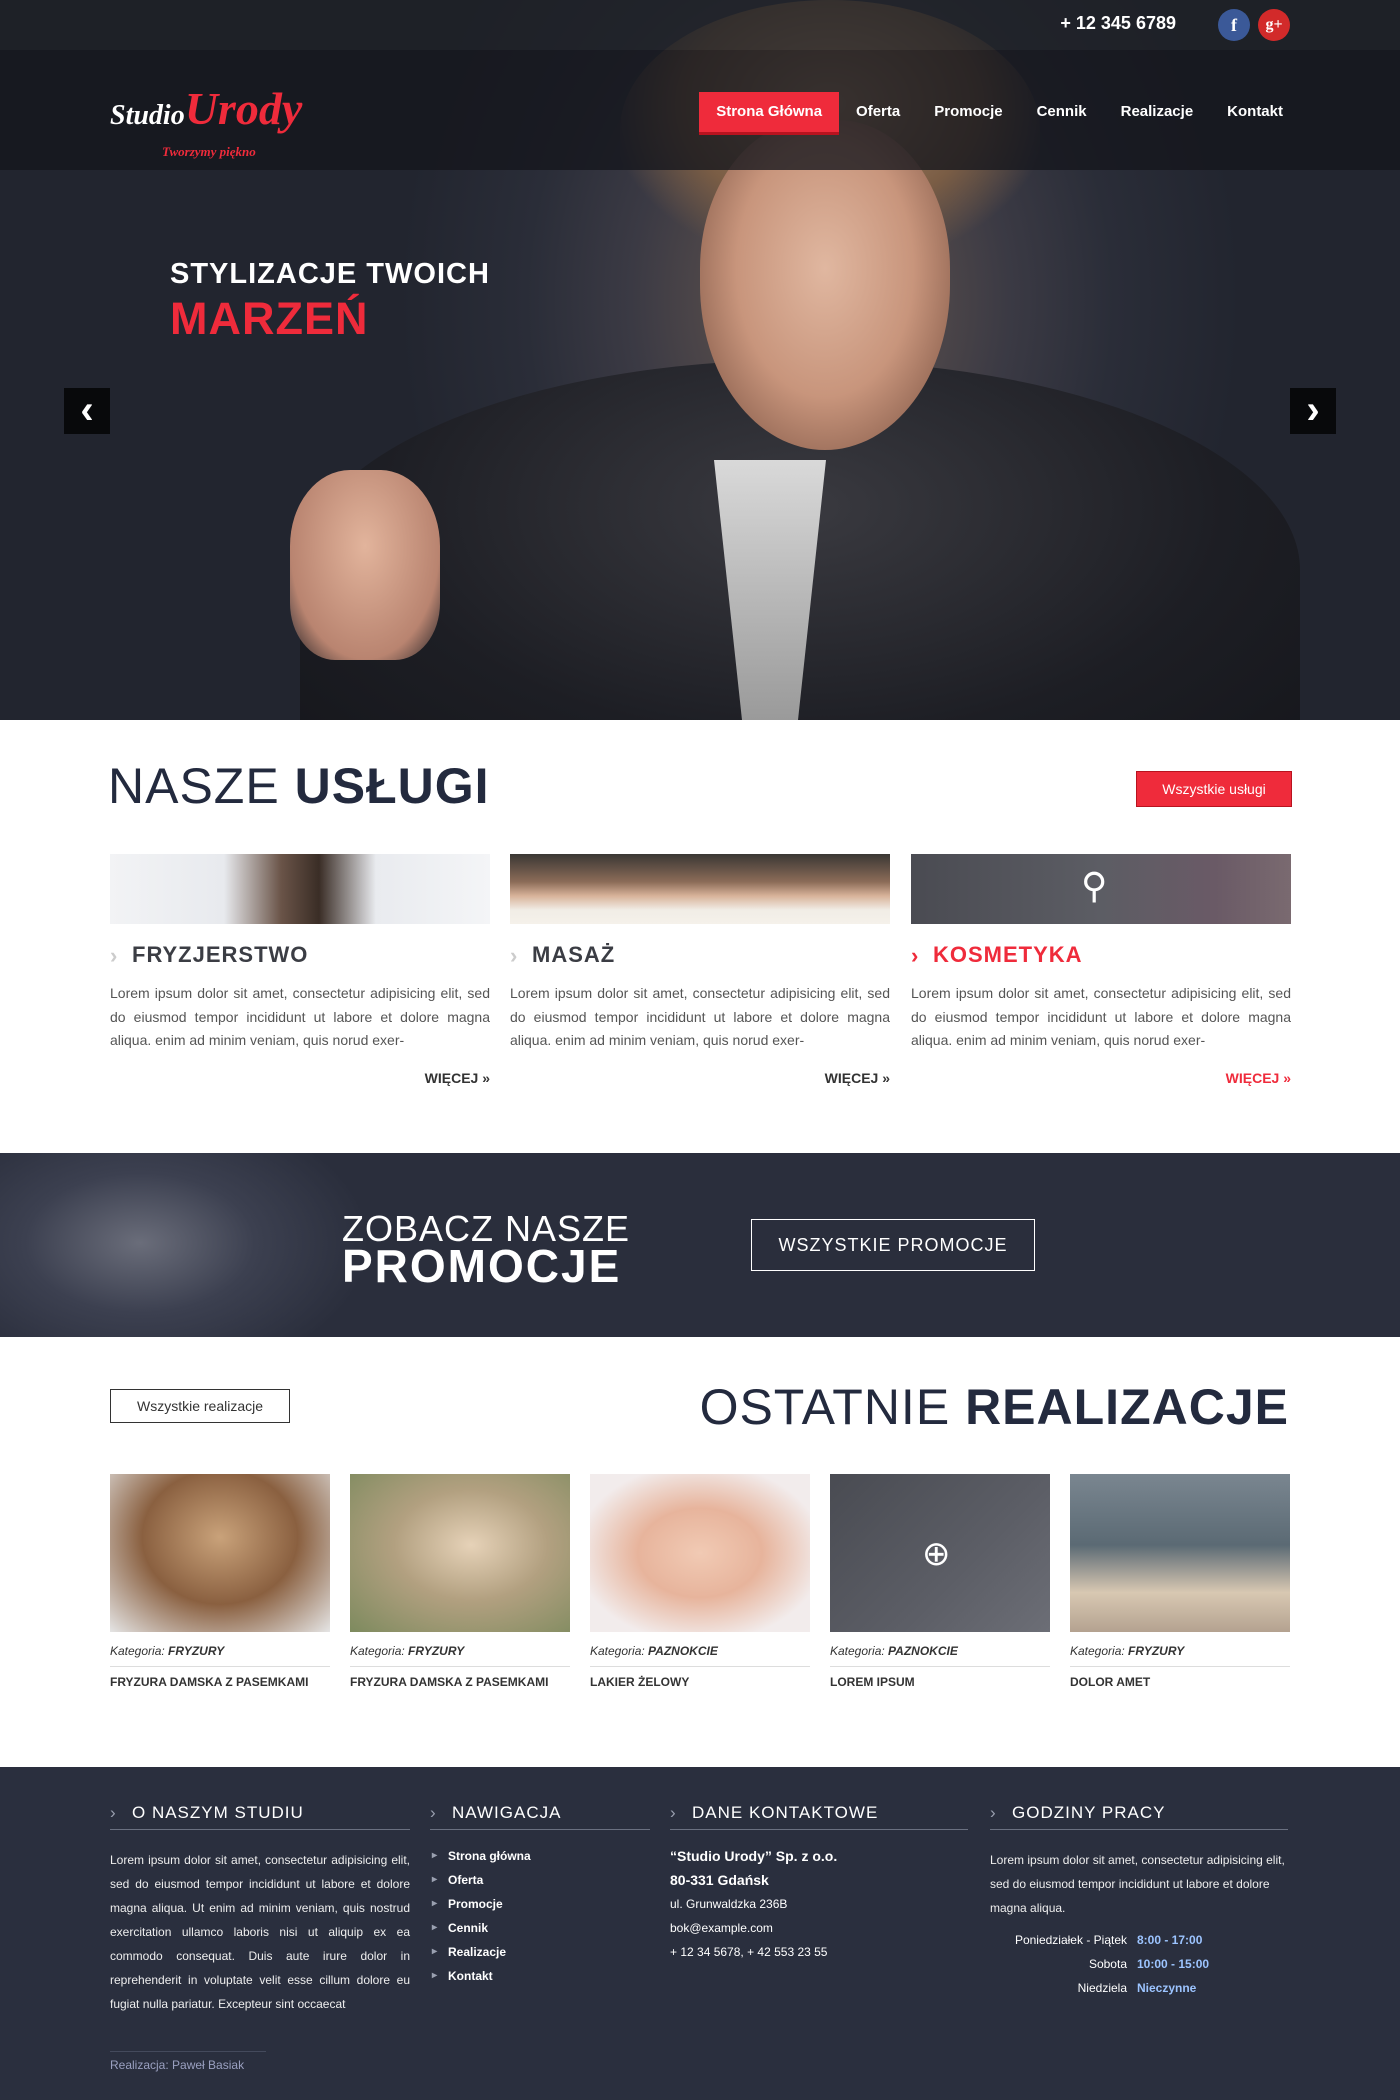  I want to click on footer-contact-title: › DANE KONTAKTOWE, so click(819, 1816).